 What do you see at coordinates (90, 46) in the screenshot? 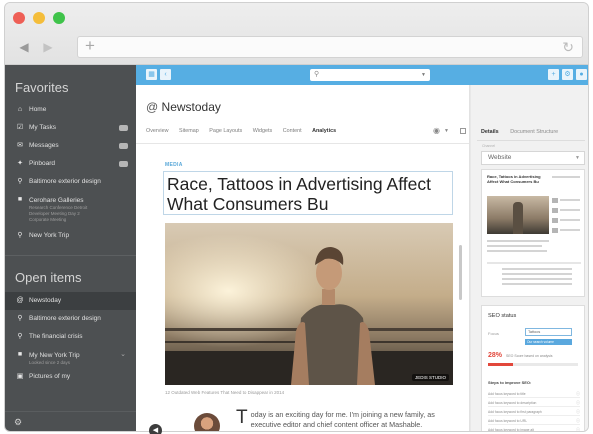
I see `plus-icon: +` at bounding box center [90, 46].